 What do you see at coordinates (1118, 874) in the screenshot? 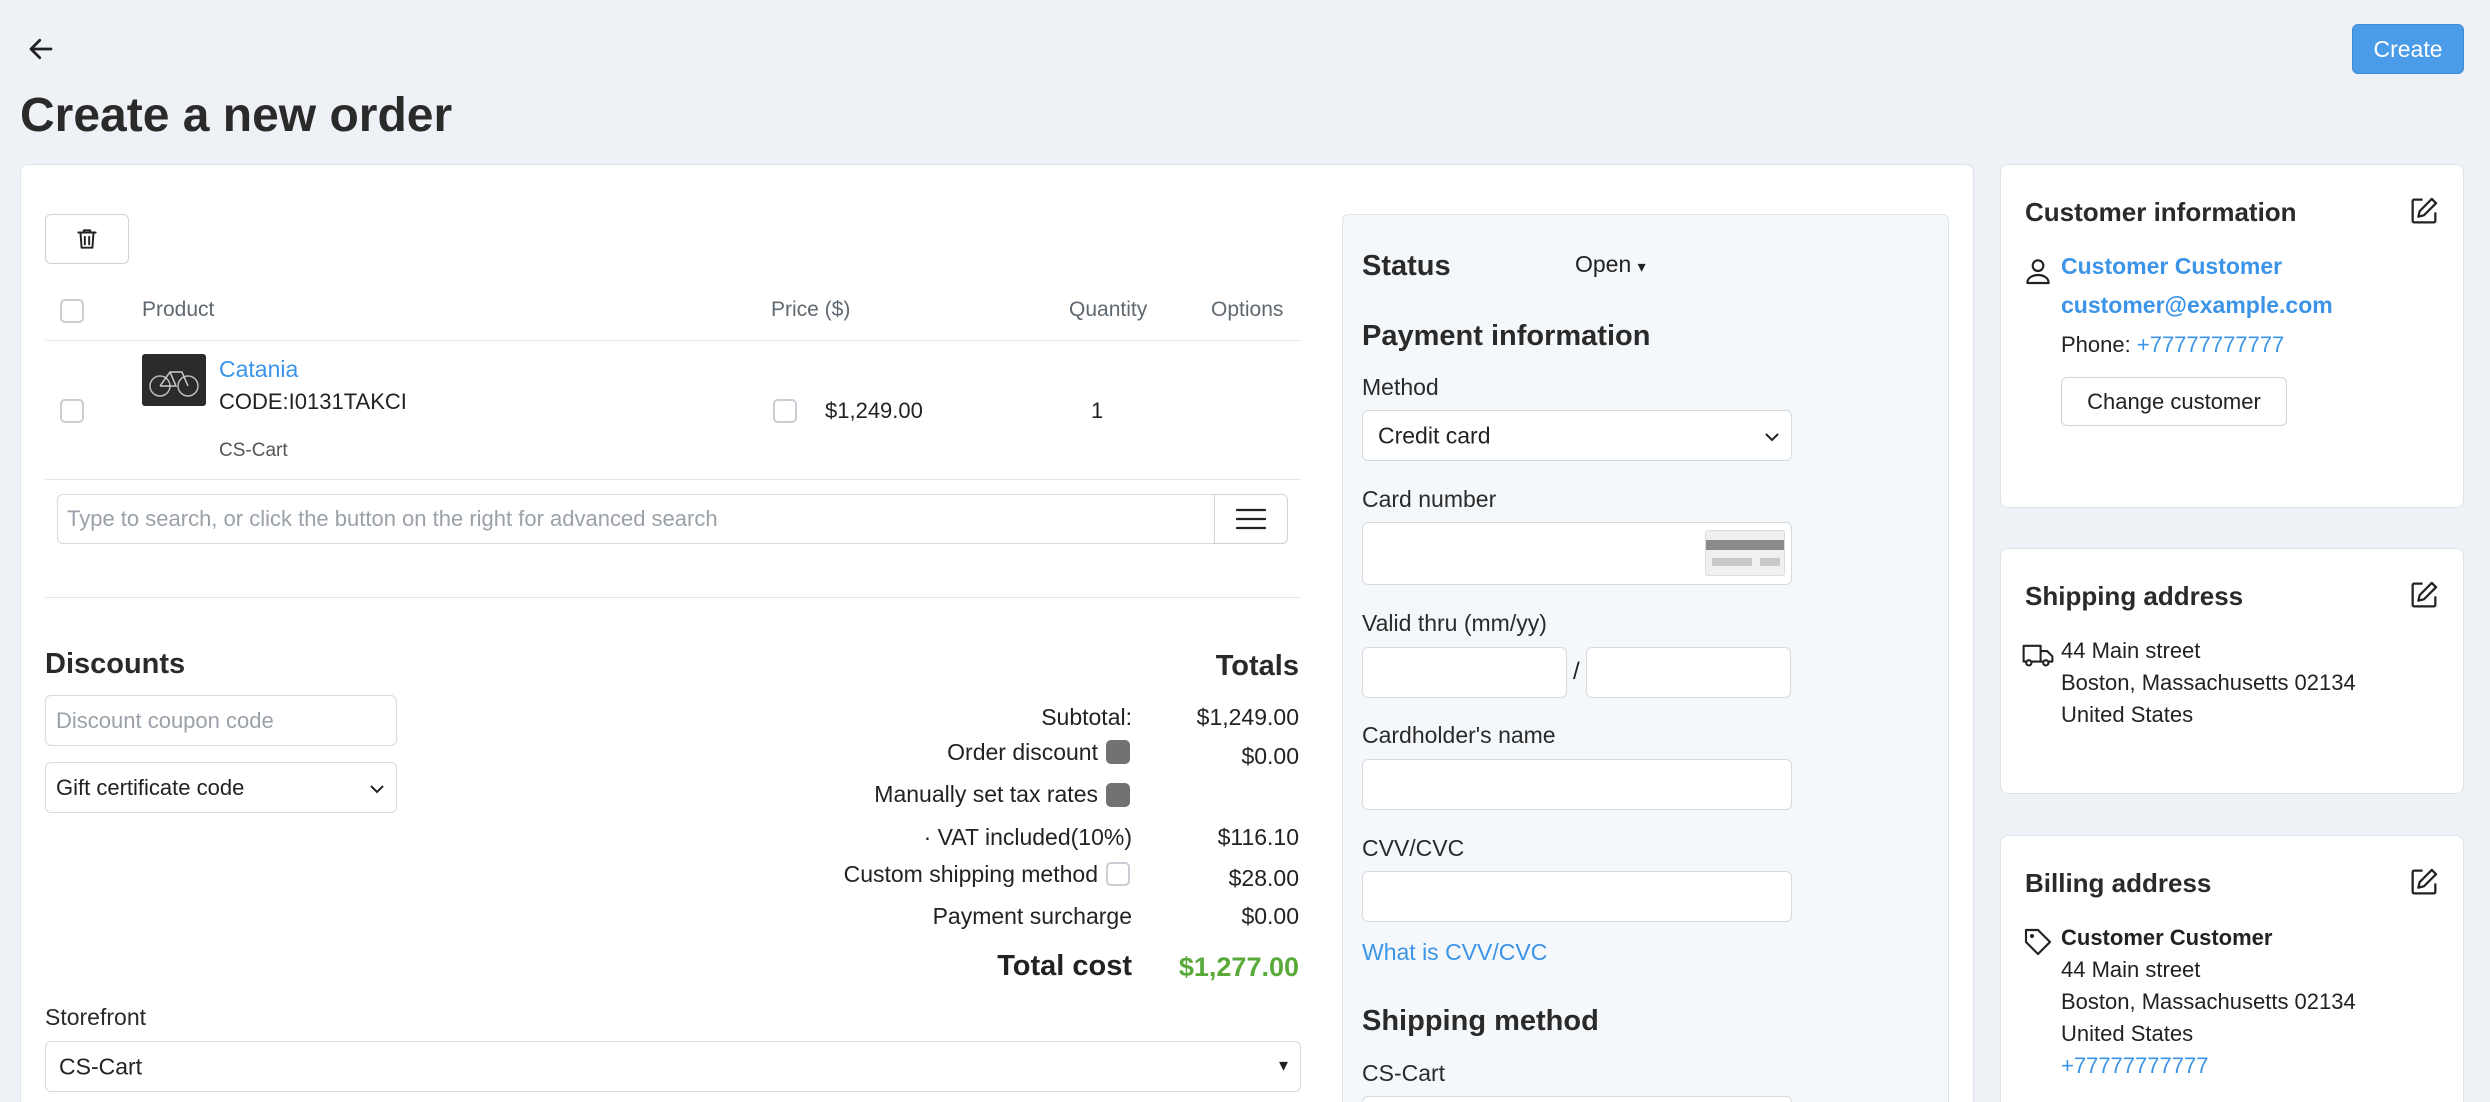
I see `custom-shipping-checkbox` at bounding box center [1118, 874].